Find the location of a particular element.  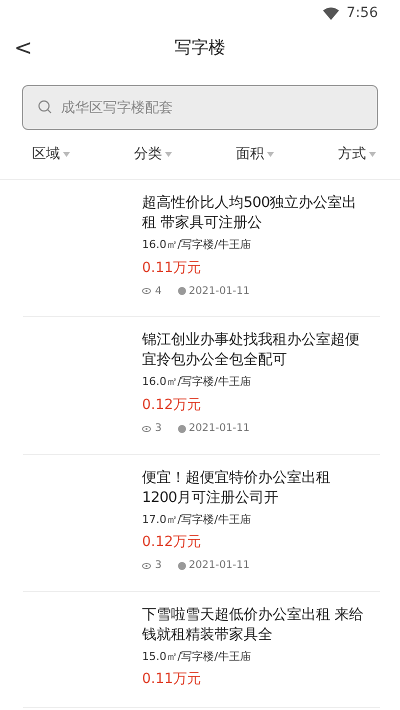

filter-dropdown: 区域 is located at coordinates (51, 154).